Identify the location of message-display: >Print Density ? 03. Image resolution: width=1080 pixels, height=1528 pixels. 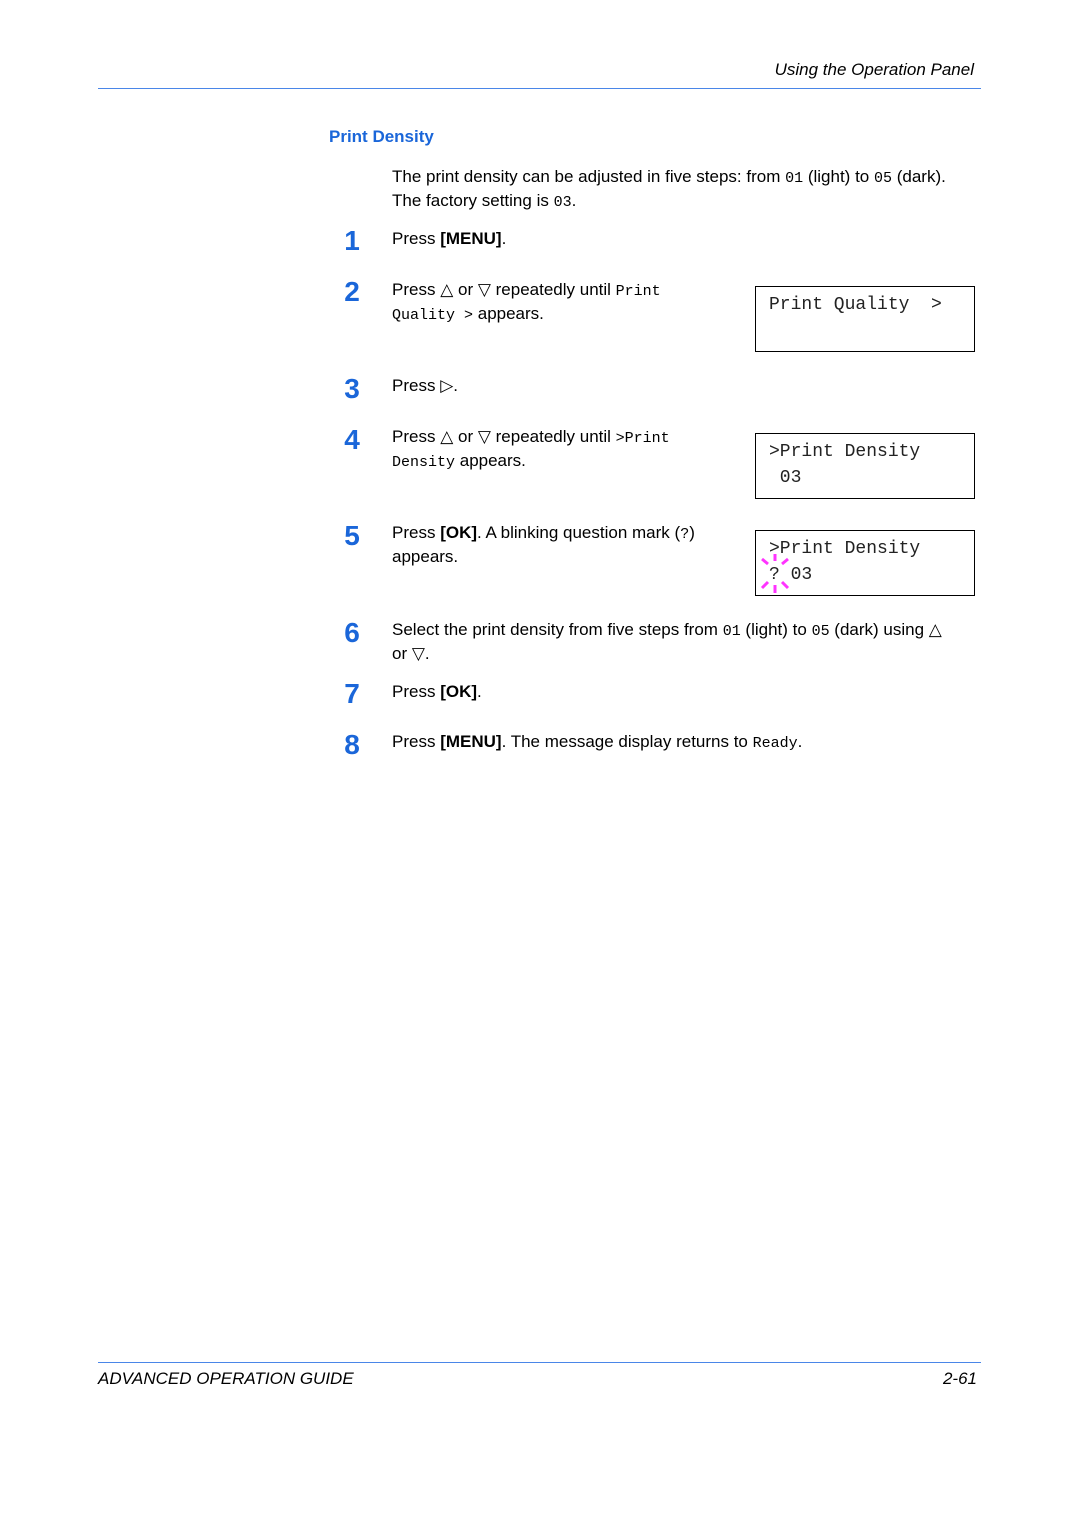
(865, 563).